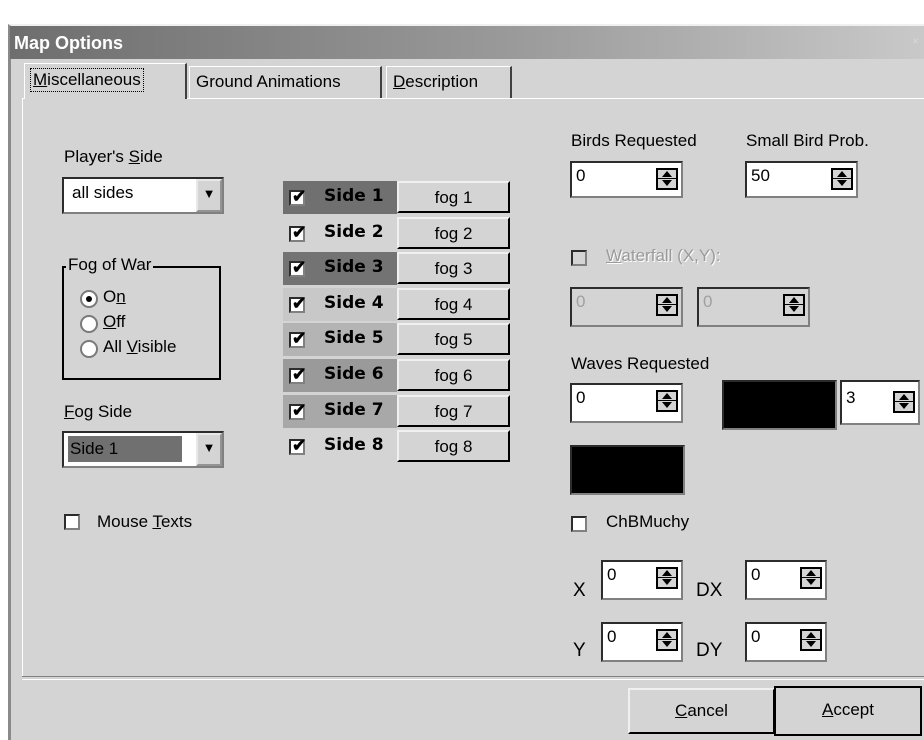 This screenshot has height=740, width=924. Describe the element at coordinates (786, 580) in the screenshot. I see `dx-spinner: 0` at that location.